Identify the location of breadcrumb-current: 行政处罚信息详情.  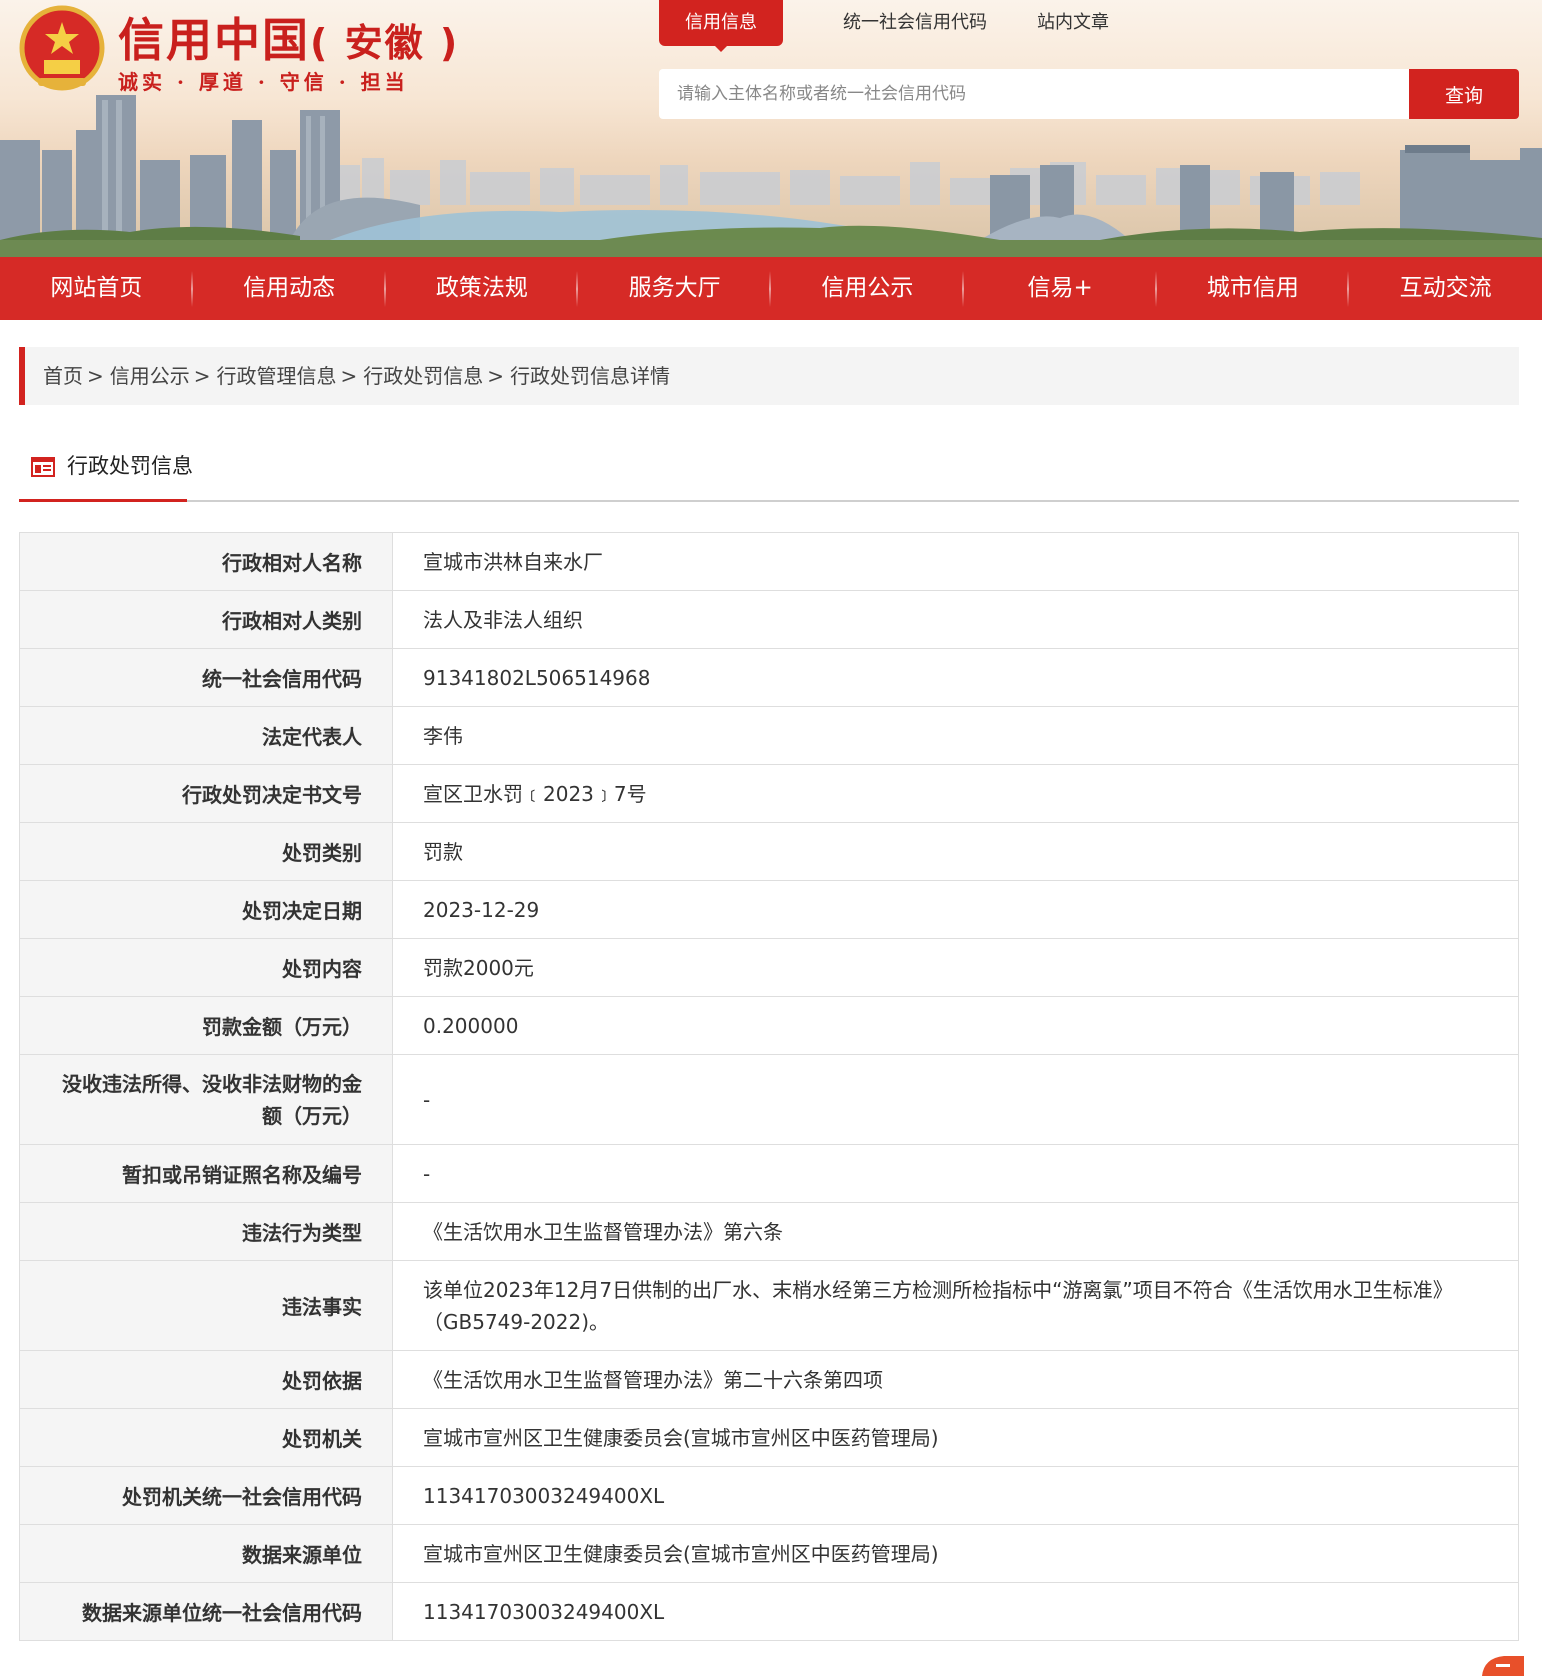
(590, 376).